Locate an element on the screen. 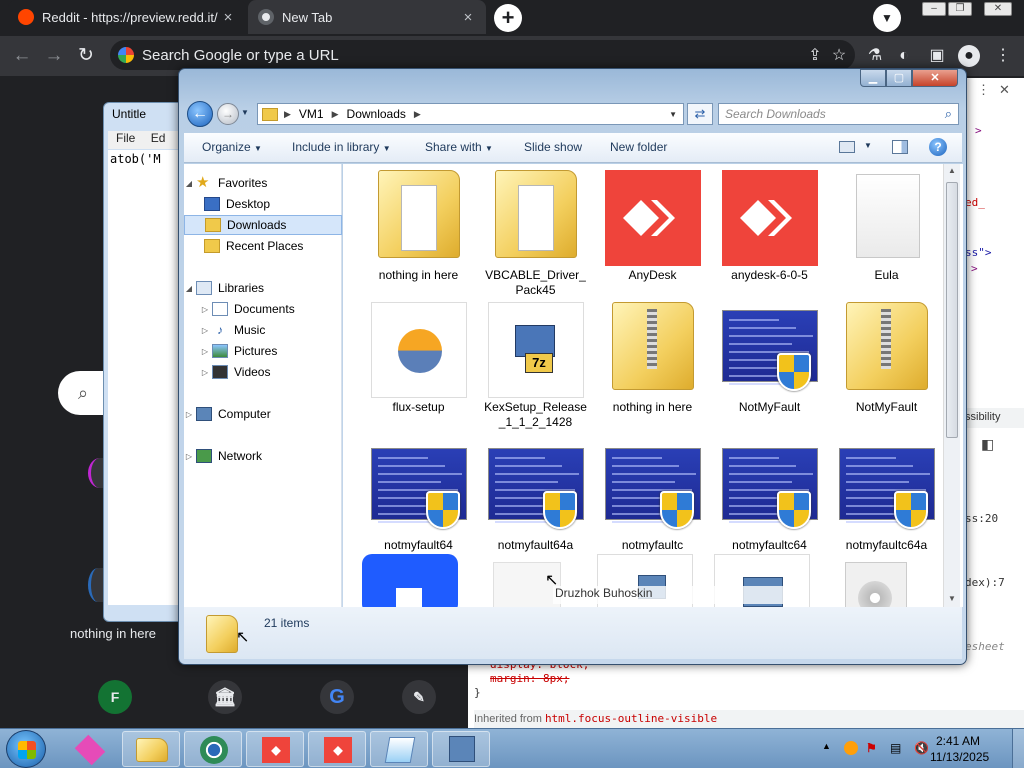 This screenshot has height=768, width=1024. nav-computer: ▷ Computer is located at coordinates (263, 414).